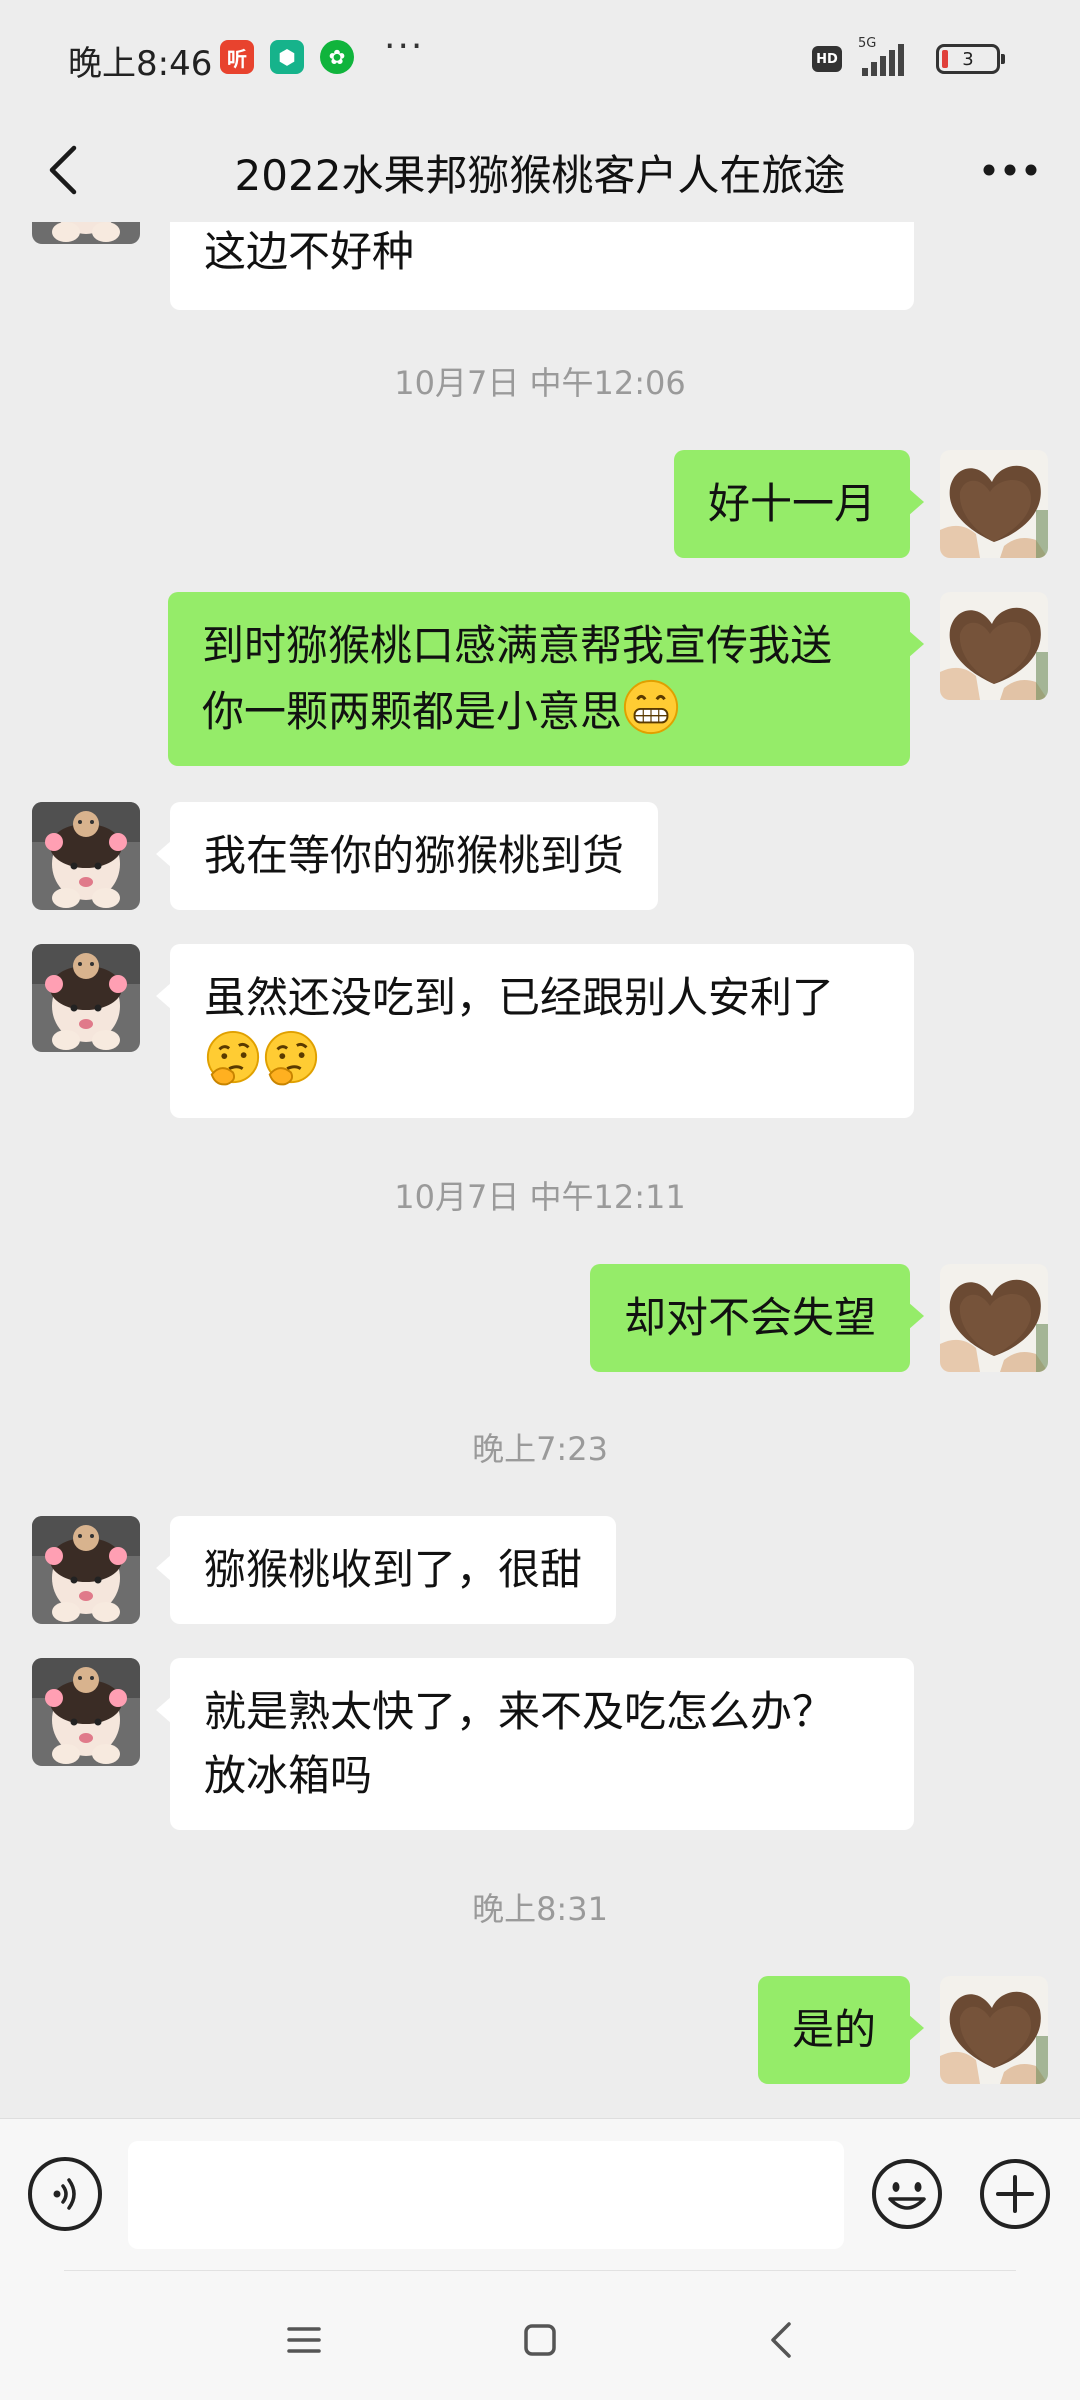  I want to click on system-nav-bar, so click(540, 2335).